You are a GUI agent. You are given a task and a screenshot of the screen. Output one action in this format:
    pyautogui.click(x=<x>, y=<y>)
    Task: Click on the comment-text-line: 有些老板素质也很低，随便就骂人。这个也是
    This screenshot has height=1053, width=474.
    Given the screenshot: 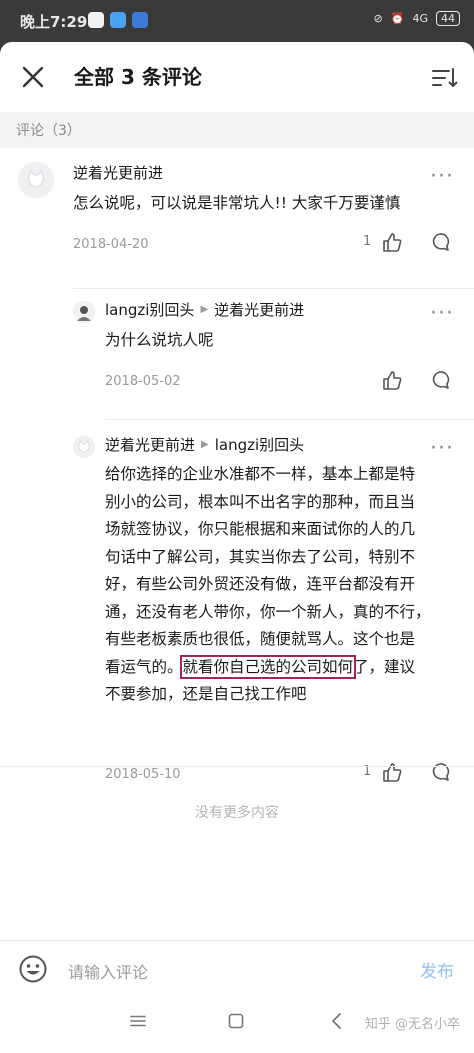 What is the action you would take?
    pyautogui.click(x=260, y=639)
    